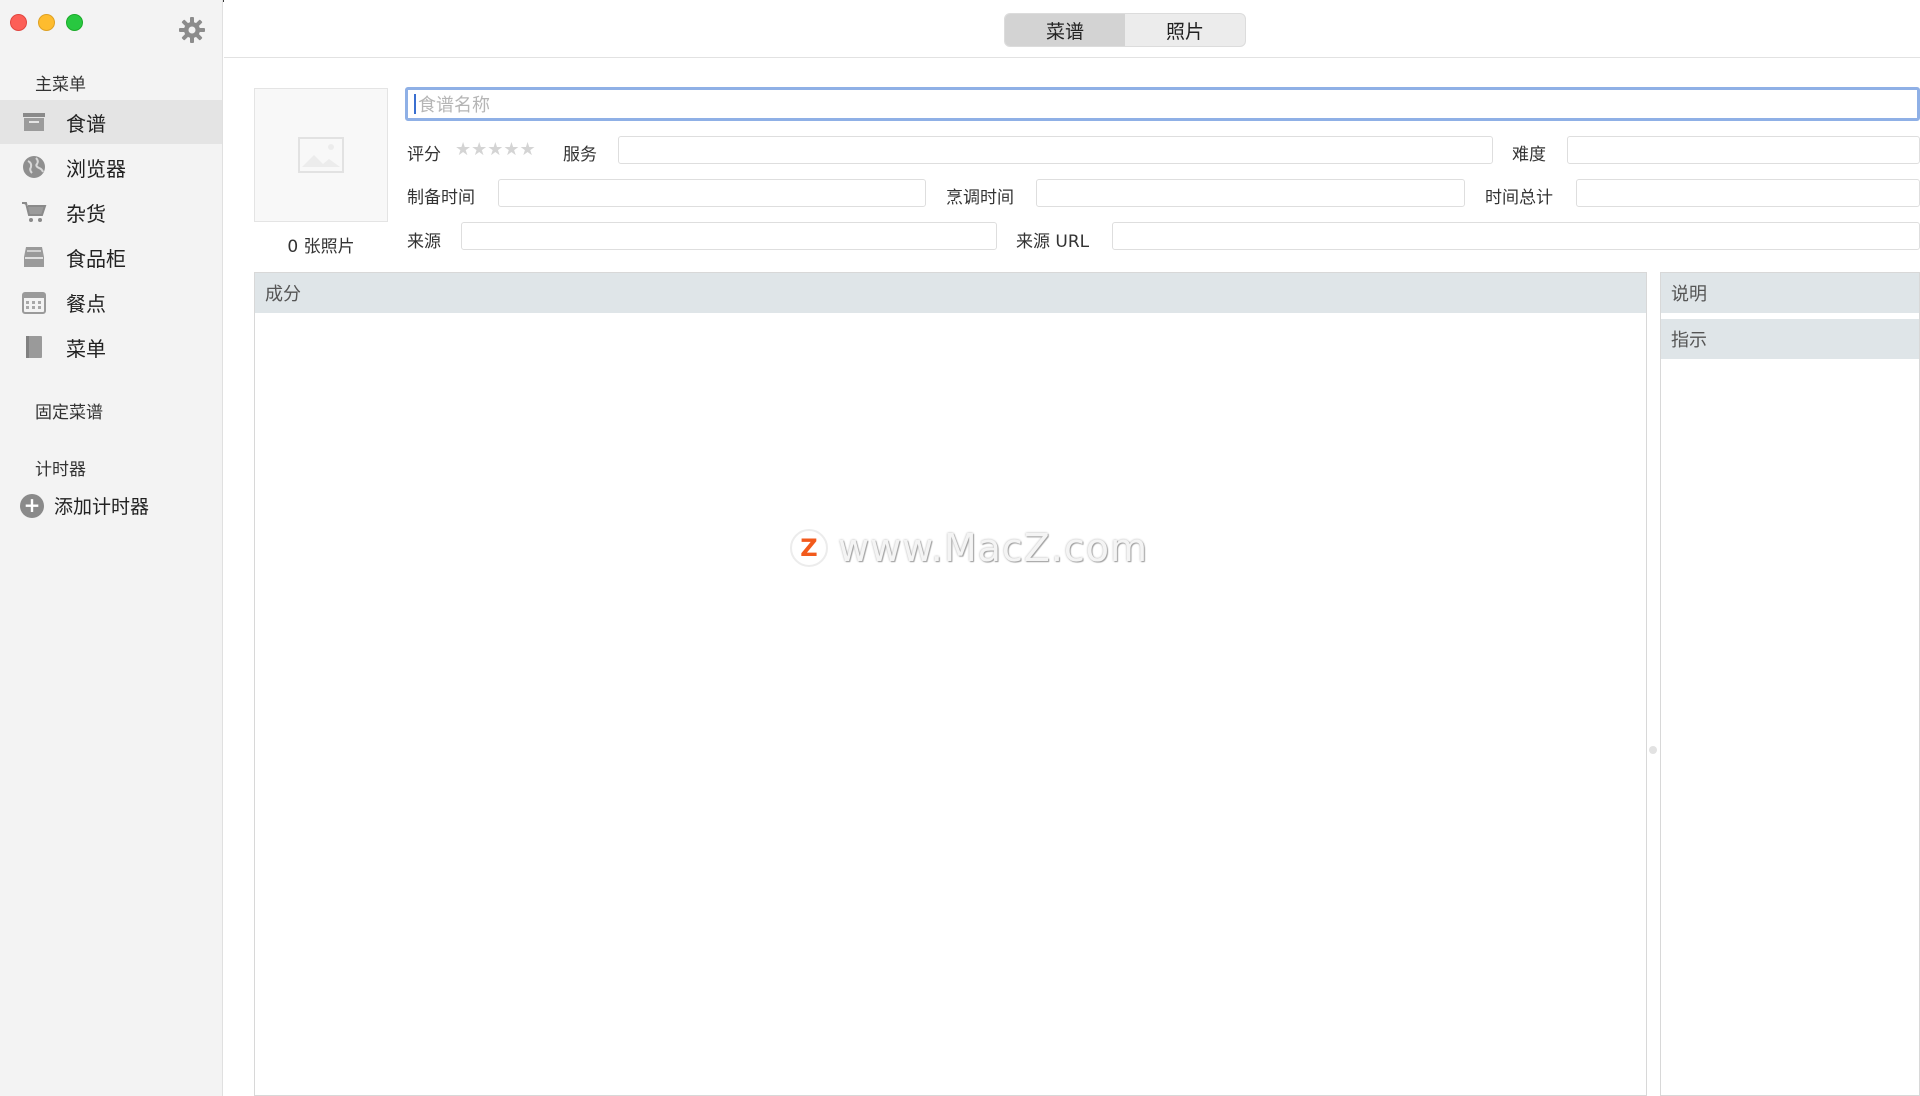 The image size is (1920, 1096). Describe the element at coordinates (1185, 30) in the screenshot. I see `tab-photos: 照片` at that location.